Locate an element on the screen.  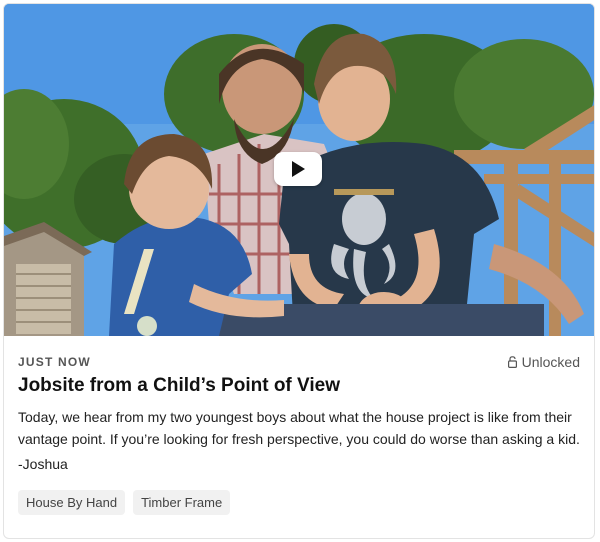
post-timestamp: JUST NOW is located at coordinates (54, 362).